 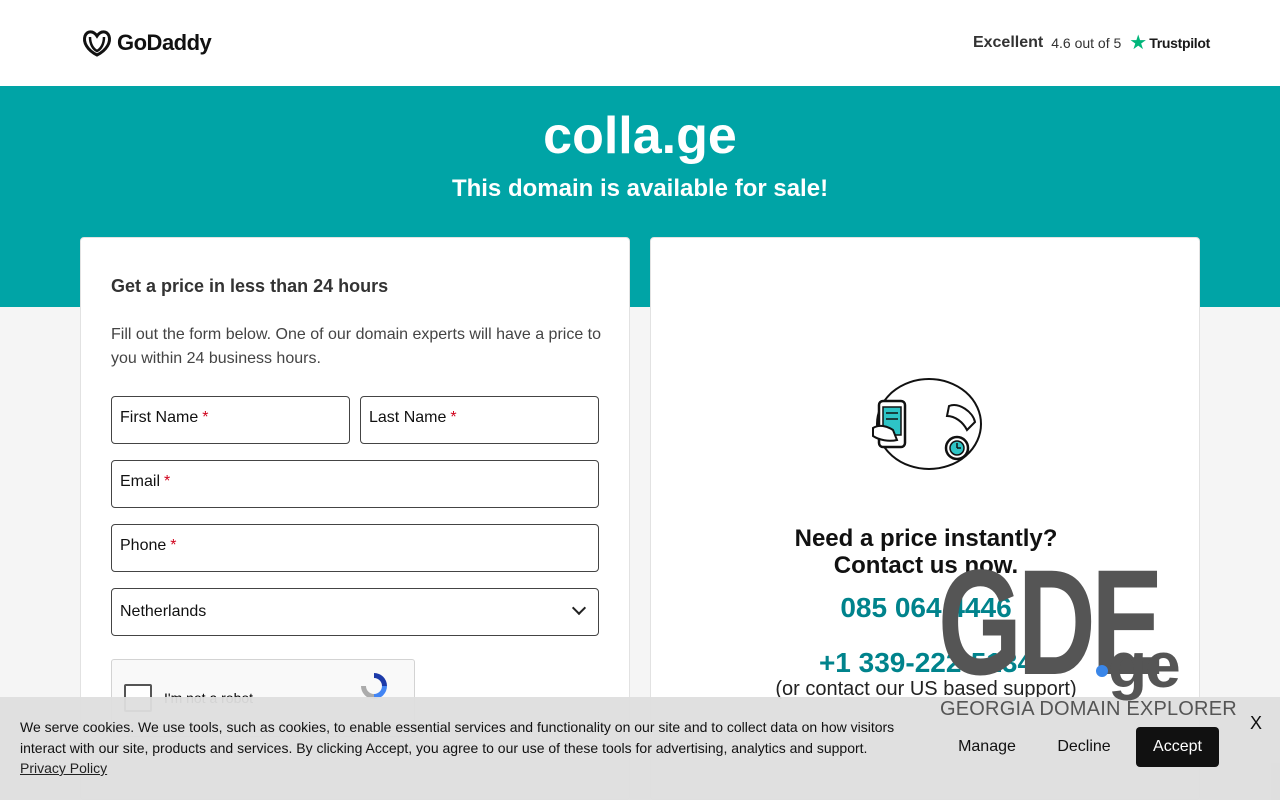 I want to click on godaddy-logo: GoDaddy, so click(x=146, y=43).